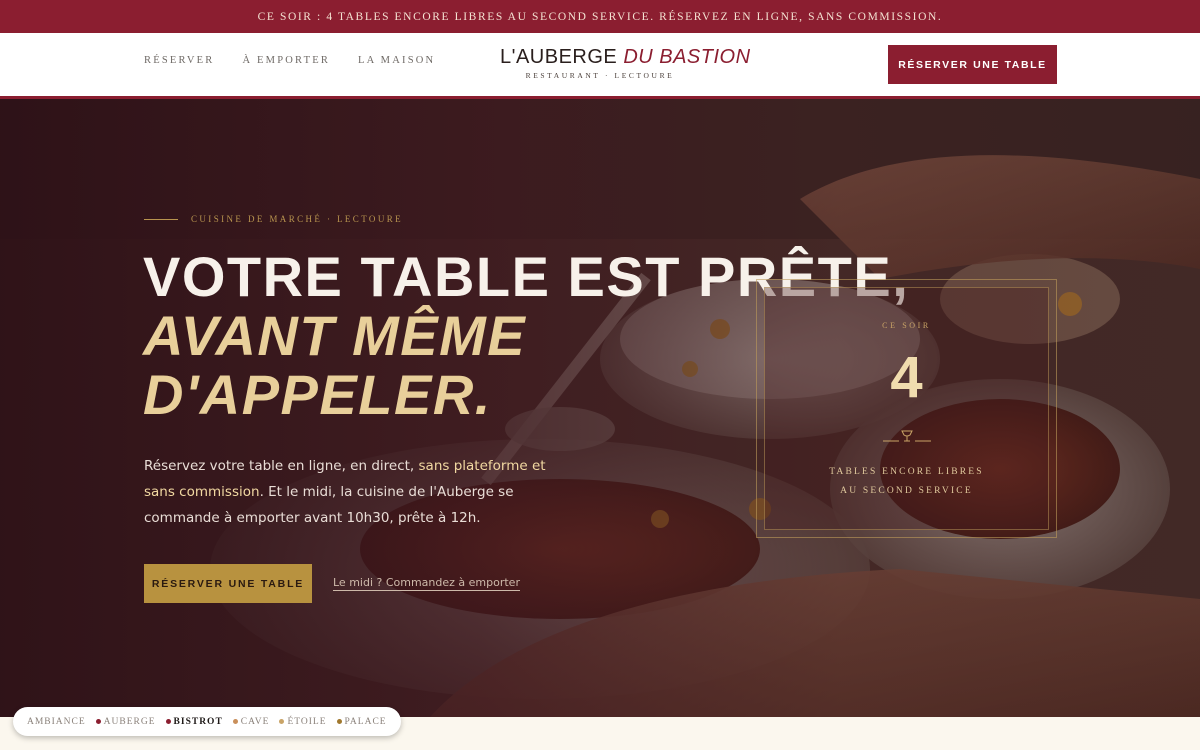  I want to click on reserve-table-button-hero: RÉSERVER UNE TABLE, so click(228, 583).